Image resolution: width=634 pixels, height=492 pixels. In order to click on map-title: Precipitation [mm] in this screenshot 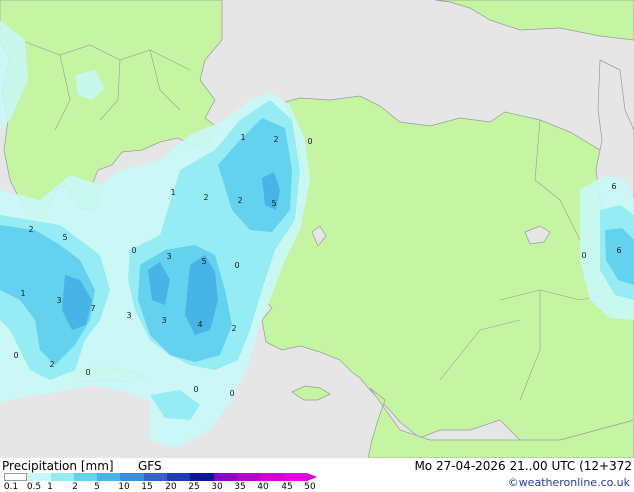, I will do `click(58, 466)`.